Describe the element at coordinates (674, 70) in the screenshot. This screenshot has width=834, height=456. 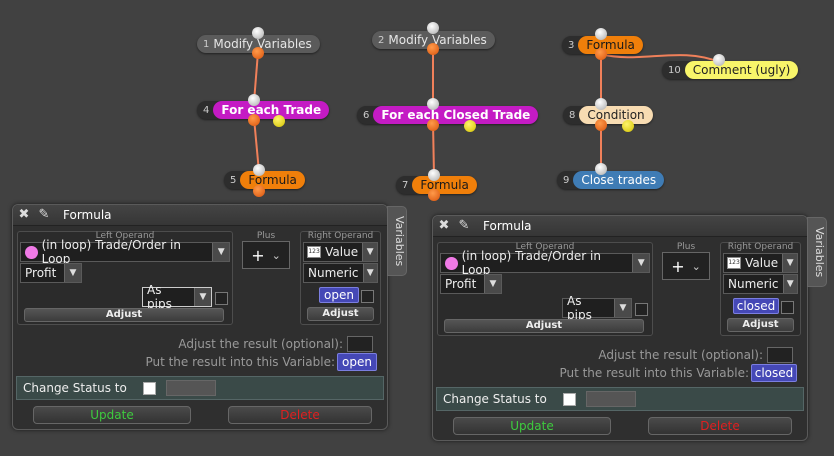
I see `node-number: 10` at that location.